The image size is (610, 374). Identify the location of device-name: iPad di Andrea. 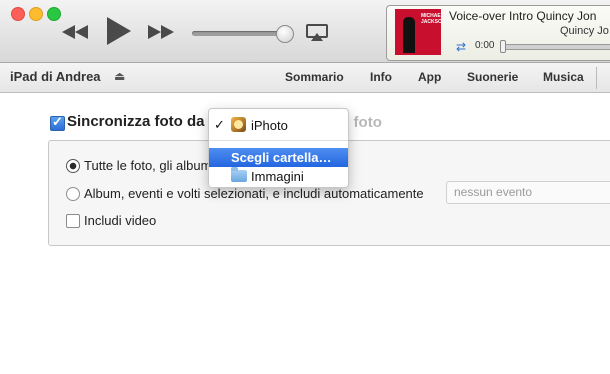
(55, 76).